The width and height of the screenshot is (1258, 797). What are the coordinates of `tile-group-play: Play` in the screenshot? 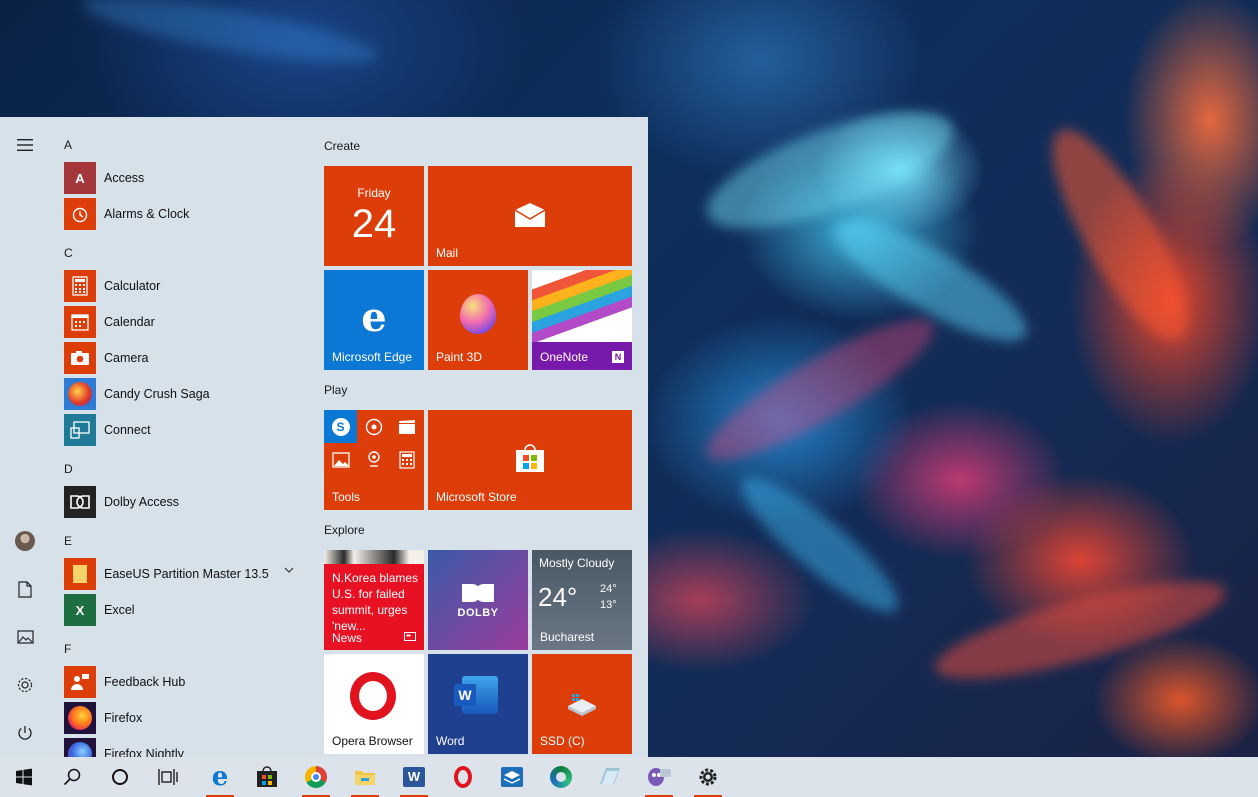 It's located at (335, 390).